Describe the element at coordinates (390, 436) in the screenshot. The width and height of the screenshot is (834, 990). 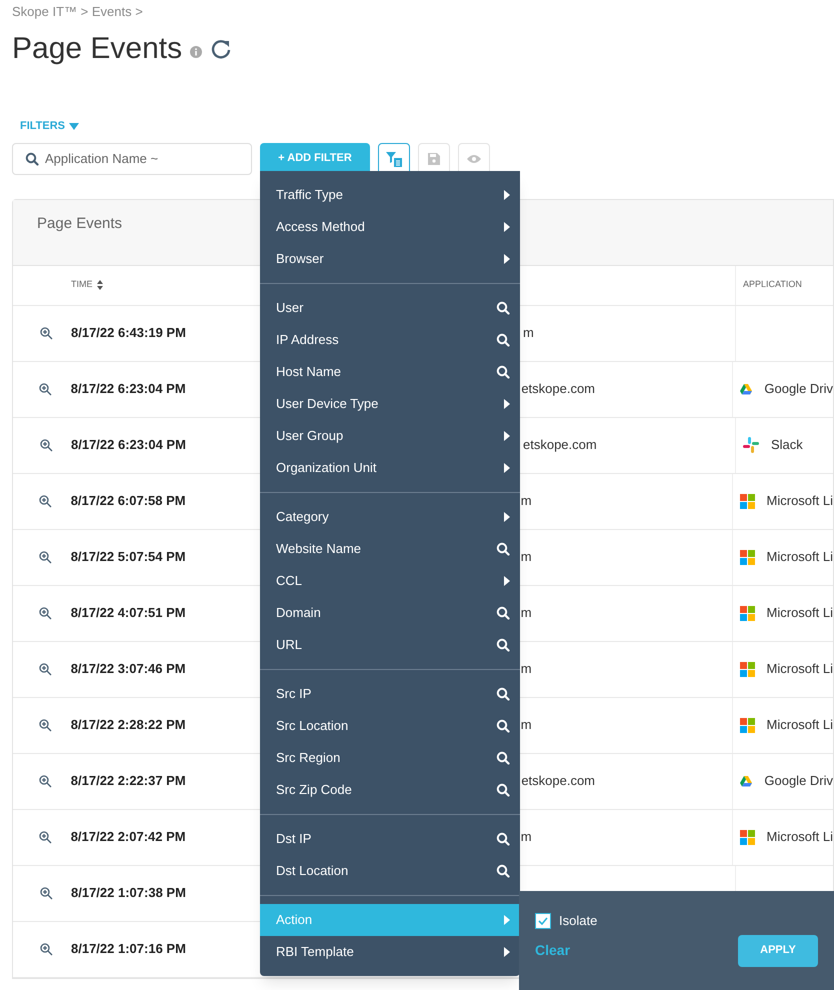
I see `menu-item: User Group` at that location.